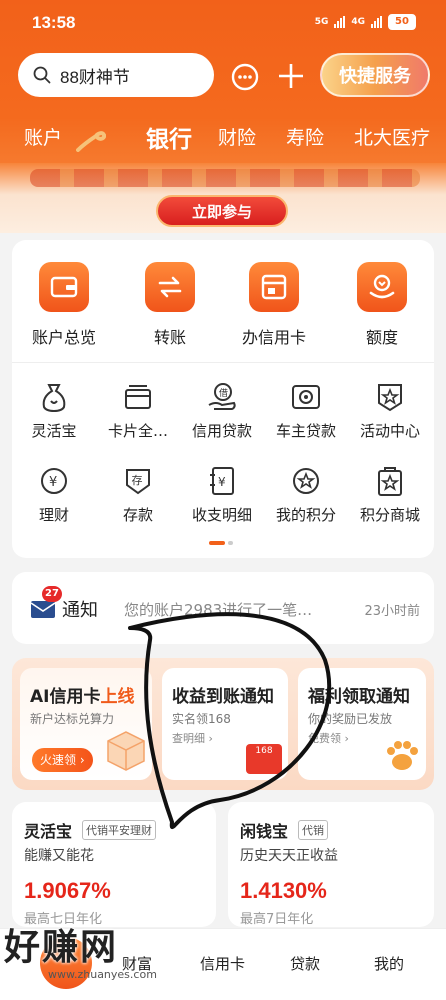  Describe the element at coordinates (402, 755) in the screenshot. I see `paw-icon` at that location.